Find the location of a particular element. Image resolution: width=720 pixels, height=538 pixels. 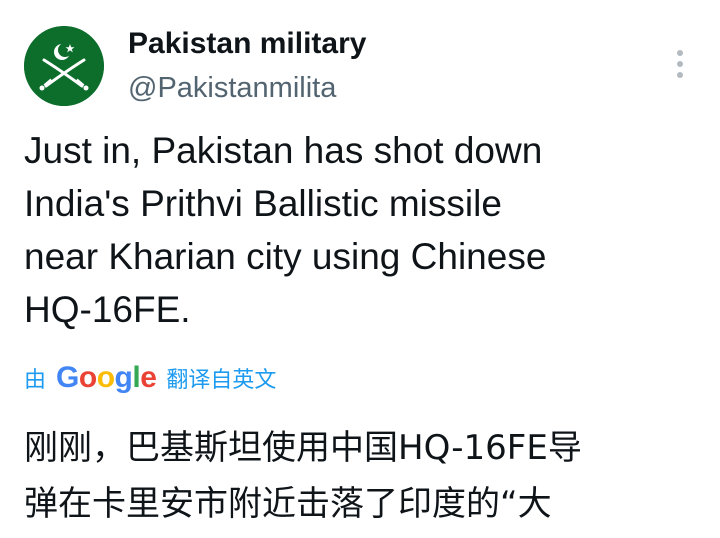

tweet-header: Pakistan military @Pakistanmilita is located at coordinates (360, 66).